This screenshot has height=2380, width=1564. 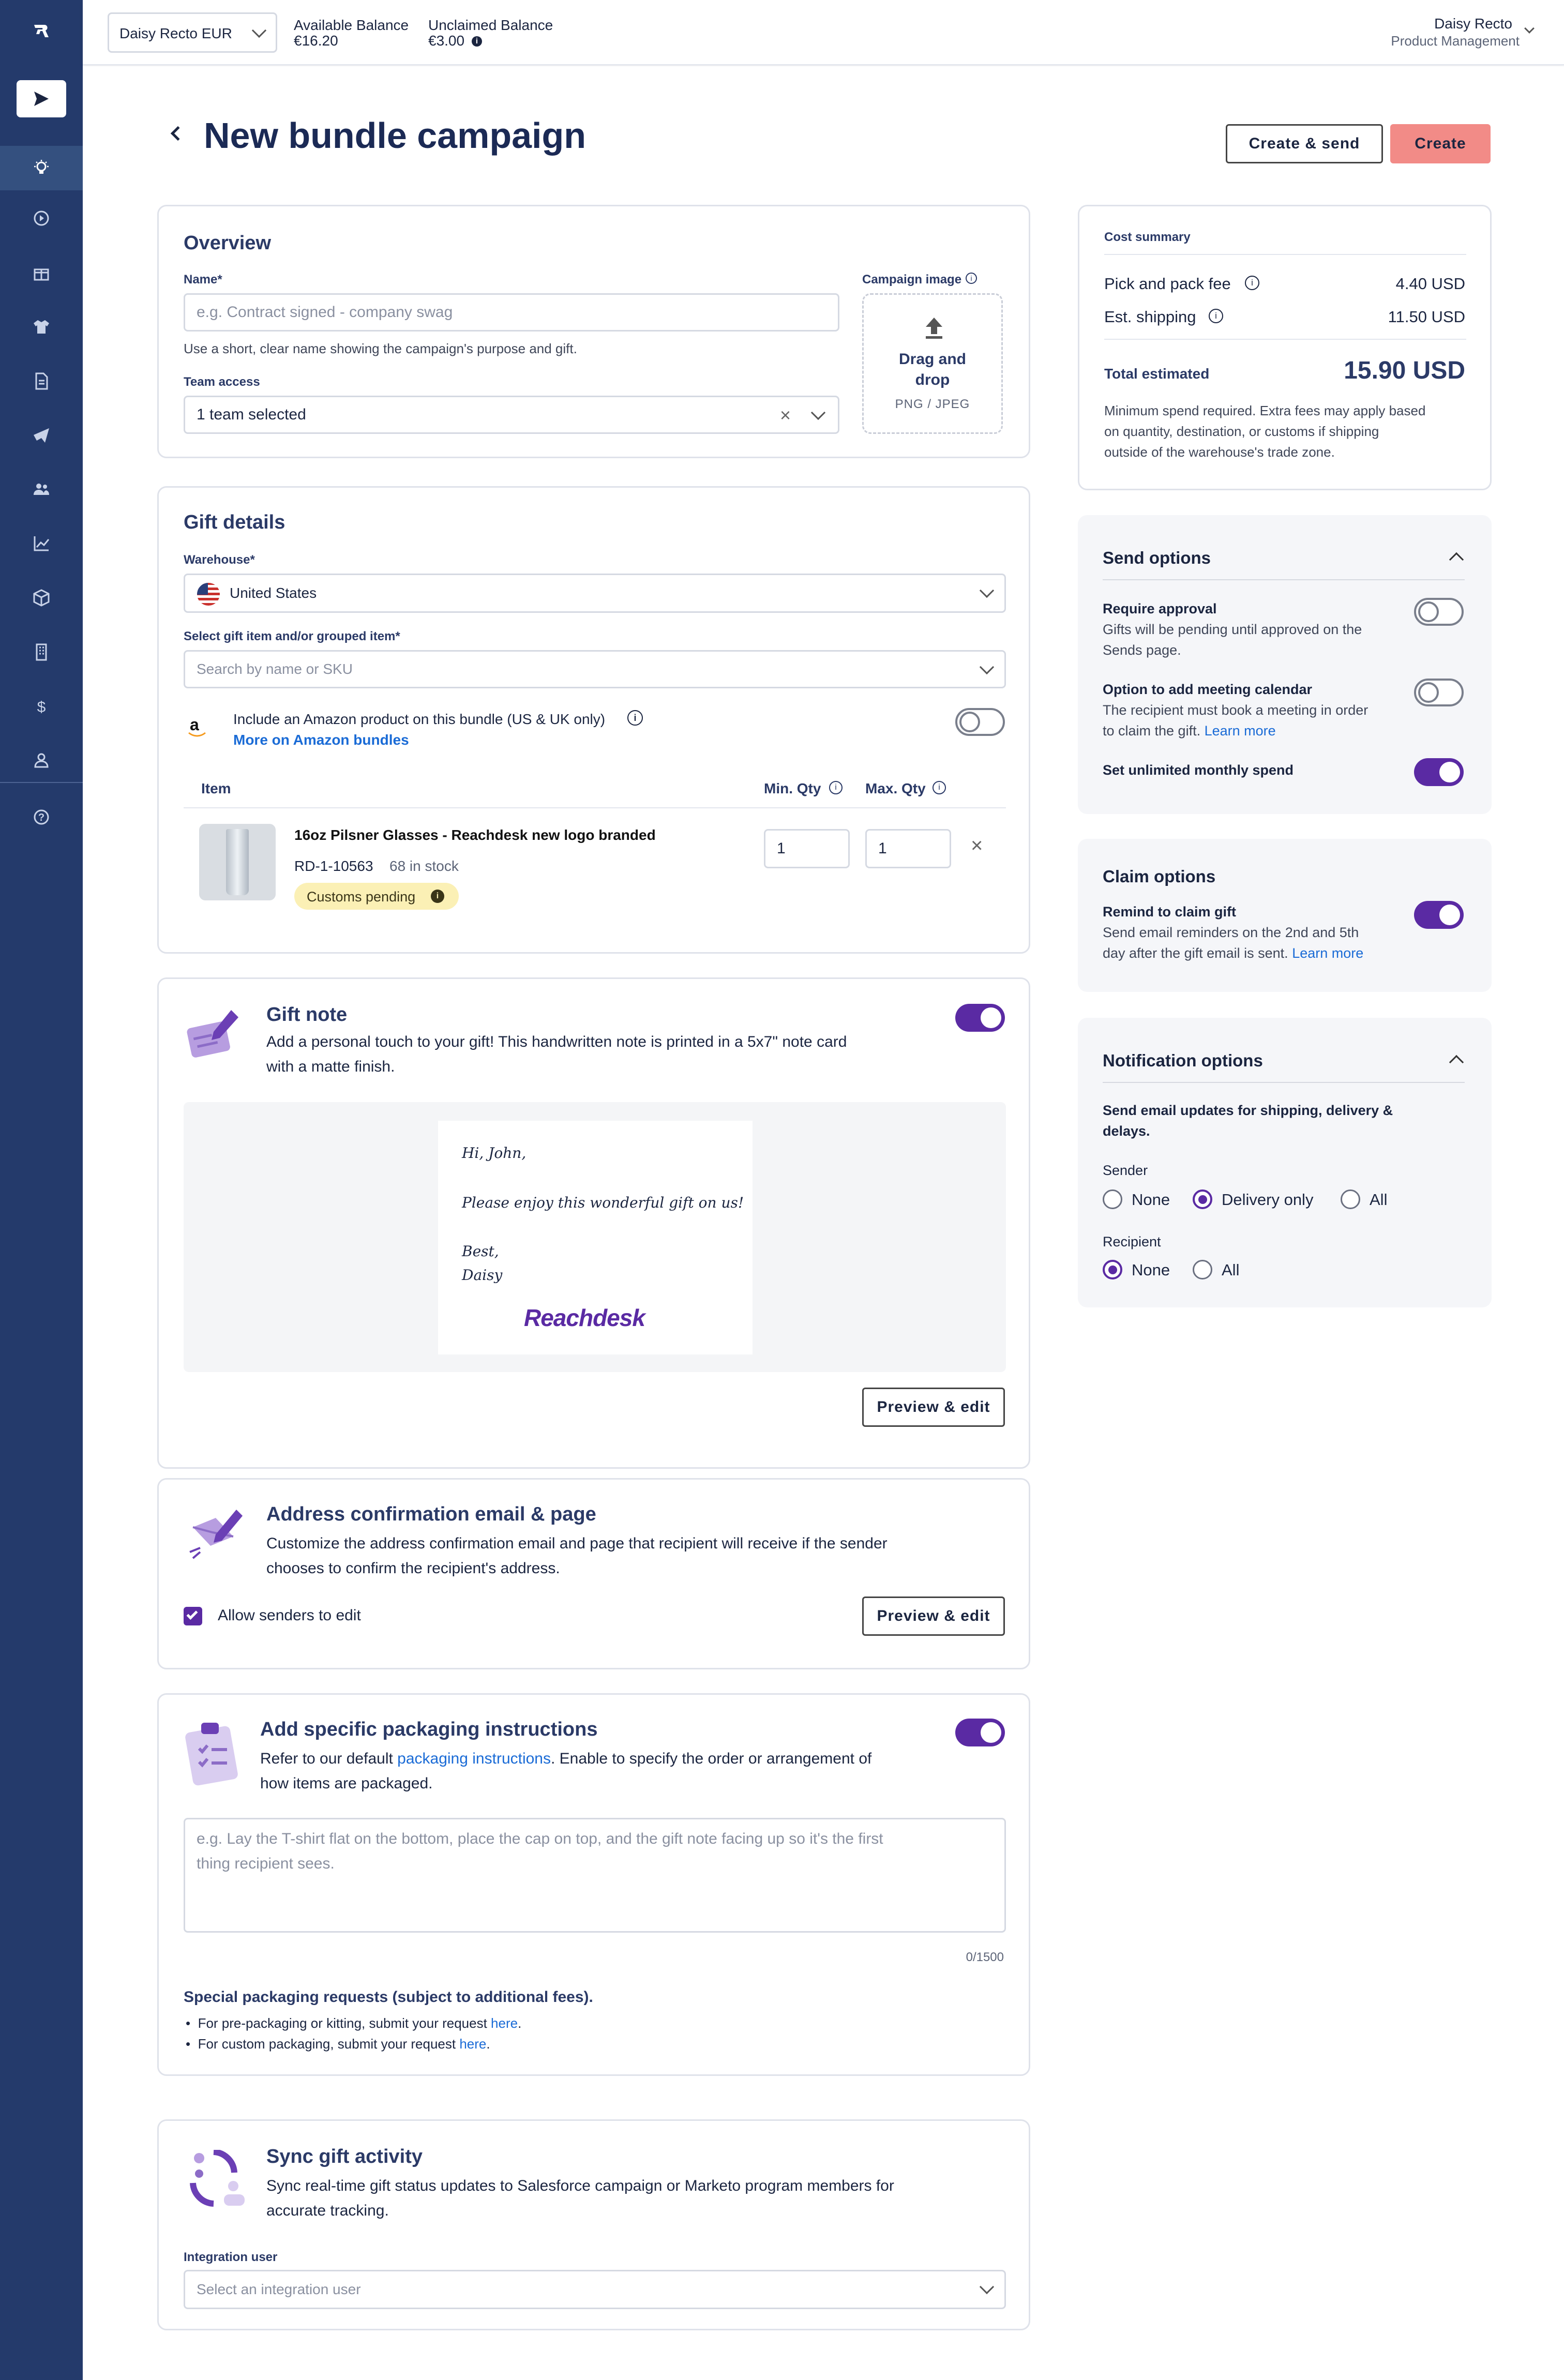 I want to click on sidebar-item-inventory, so click(x=41, y=598).